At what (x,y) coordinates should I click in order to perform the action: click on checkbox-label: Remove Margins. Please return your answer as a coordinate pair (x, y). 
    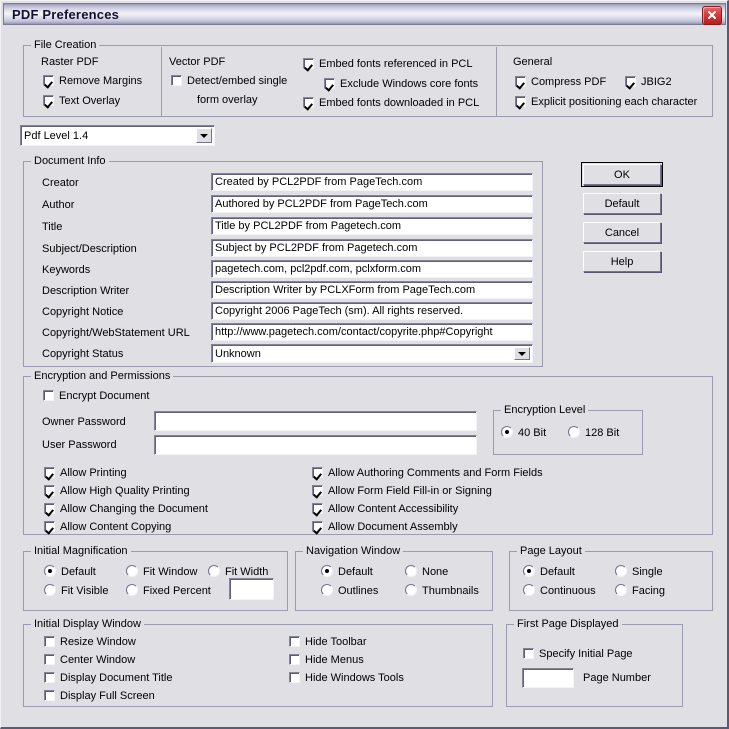
    Looking at the image, I should click on (101, 81).